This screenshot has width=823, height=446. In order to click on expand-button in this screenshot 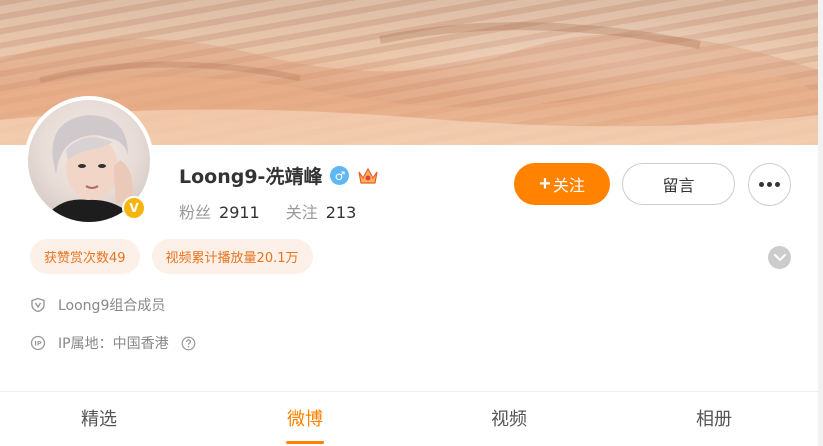, I will do `click(779, 257)`.